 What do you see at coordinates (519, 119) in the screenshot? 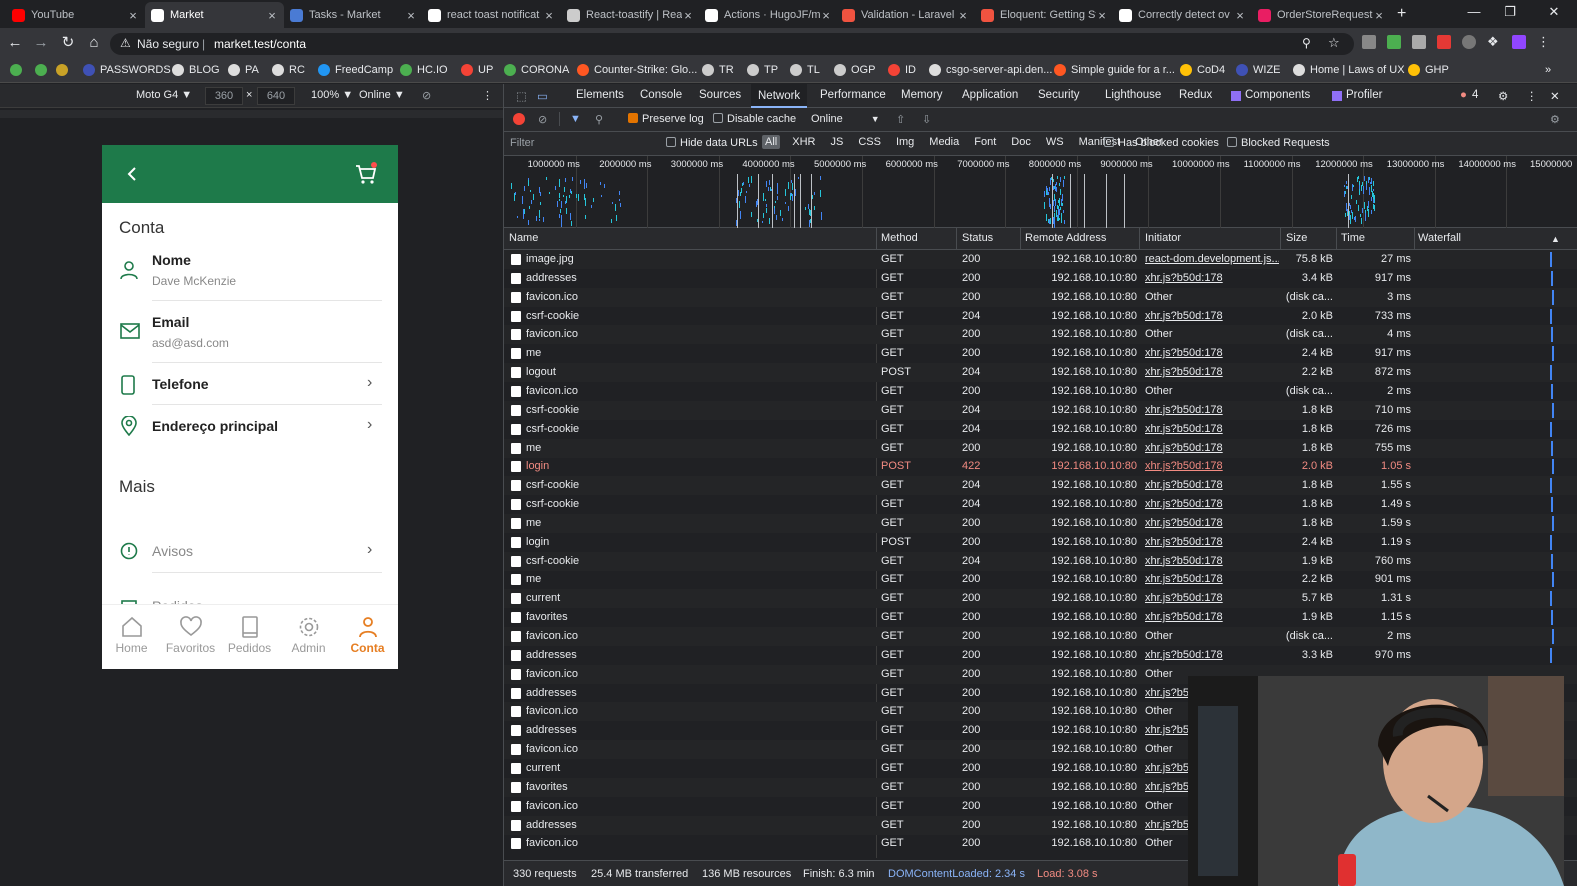
I see `record-icon` at bounding box center [519, 119].